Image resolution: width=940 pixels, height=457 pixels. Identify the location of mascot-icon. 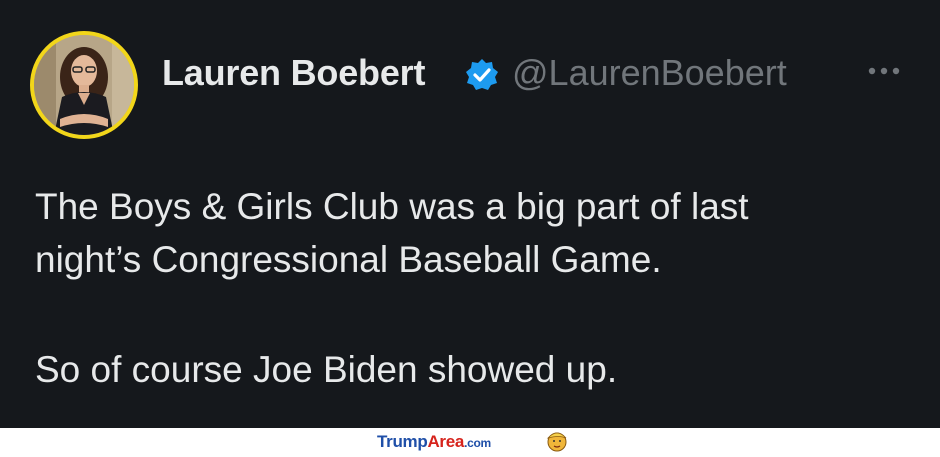
(557, 441).